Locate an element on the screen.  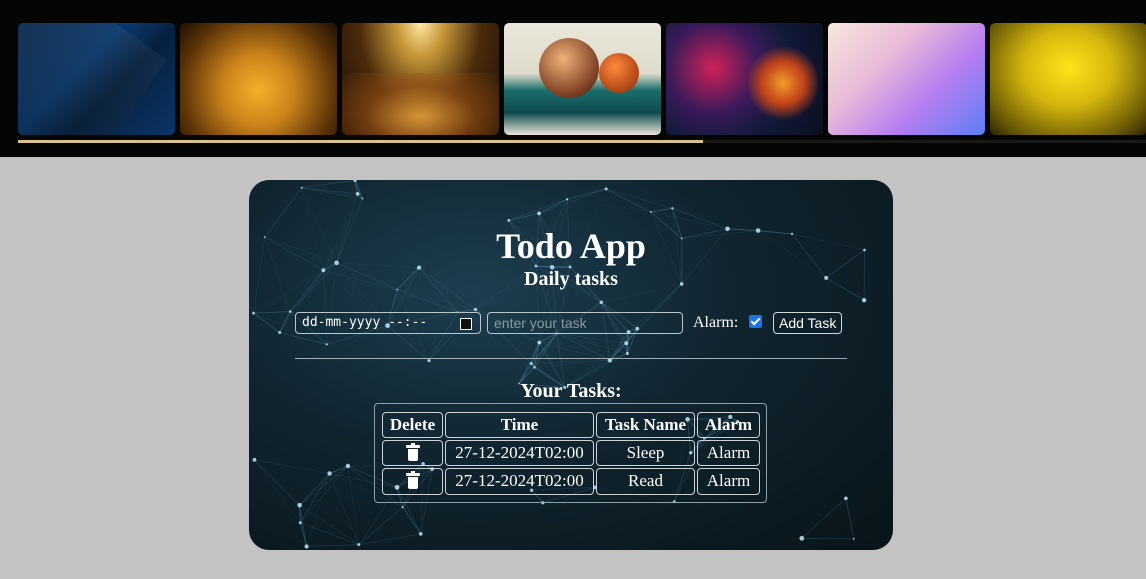
thumbnail-colorful-splash is located at coordinates (744, 79).